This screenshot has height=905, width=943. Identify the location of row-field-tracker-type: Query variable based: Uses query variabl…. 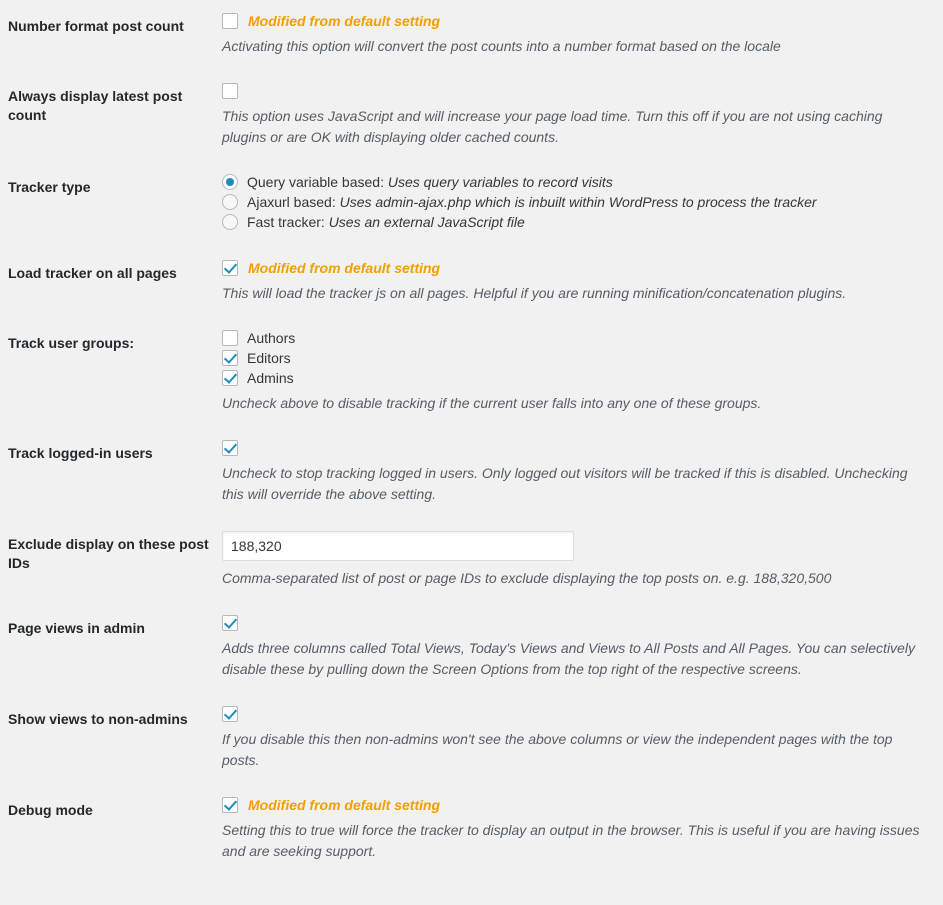
(582, 204).